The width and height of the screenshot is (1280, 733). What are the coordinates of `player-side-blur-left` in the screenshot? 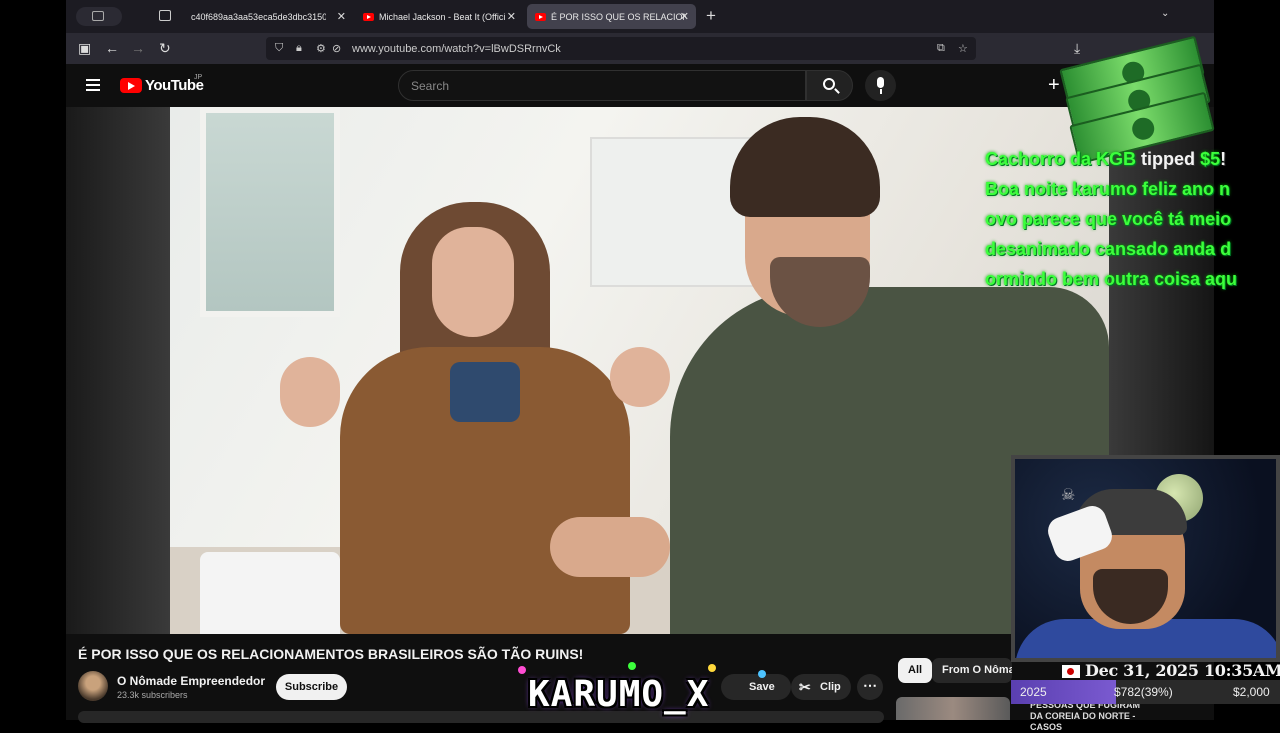 It's located at (118, 370).